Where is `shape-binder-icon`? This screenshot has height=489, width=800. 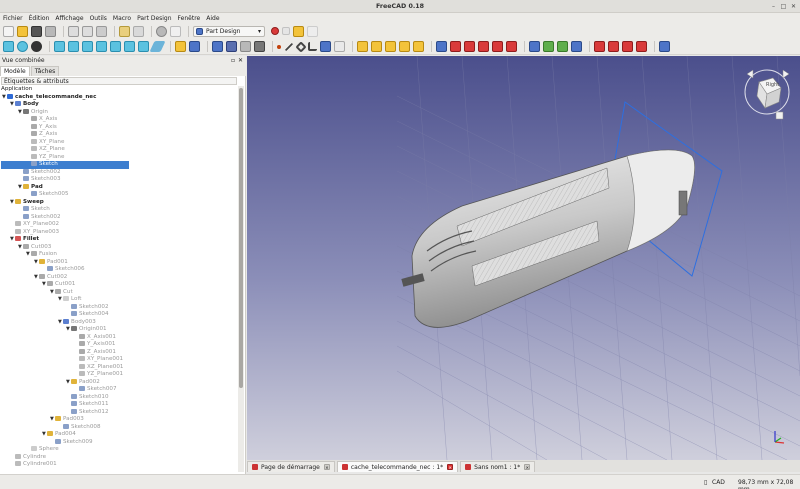
shape-binder-icon is located at coordinates (325, 46).